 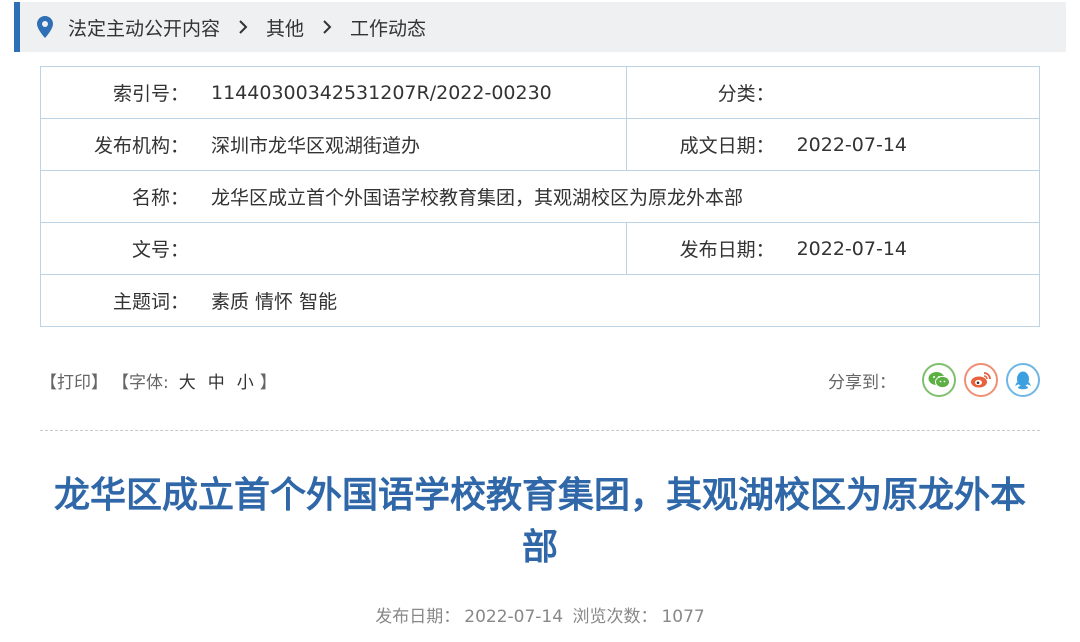 What do you see at coordinates (539, 521) in the screenshot?
I see `article-title: 龙华区成立首个外国语学校教育集团，其观湖校区为原龙外本部` at bounding box center [539, 521].